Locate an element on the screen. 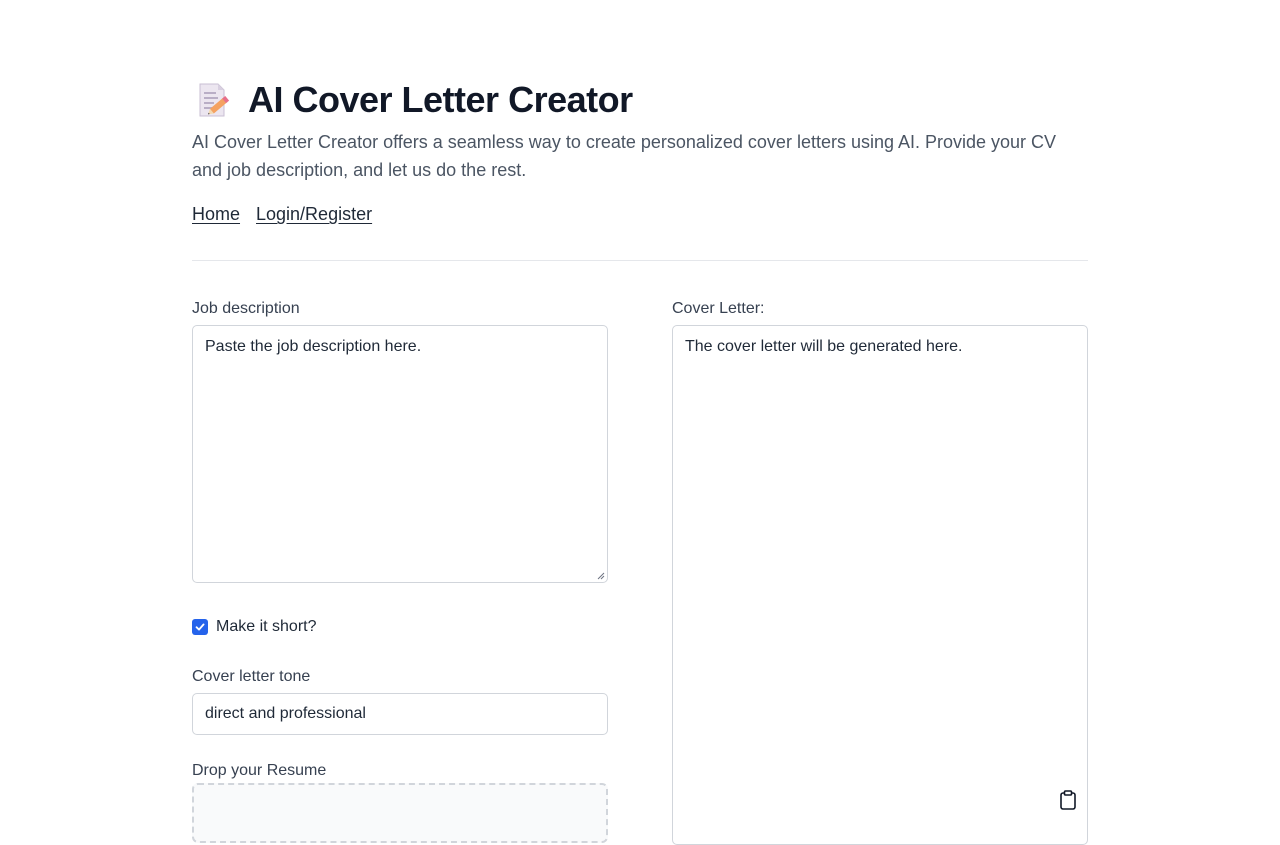 This screenshot has width=1280, height=845. page-title: AI Cover Letter Creator is located at coordinates (440, 99).